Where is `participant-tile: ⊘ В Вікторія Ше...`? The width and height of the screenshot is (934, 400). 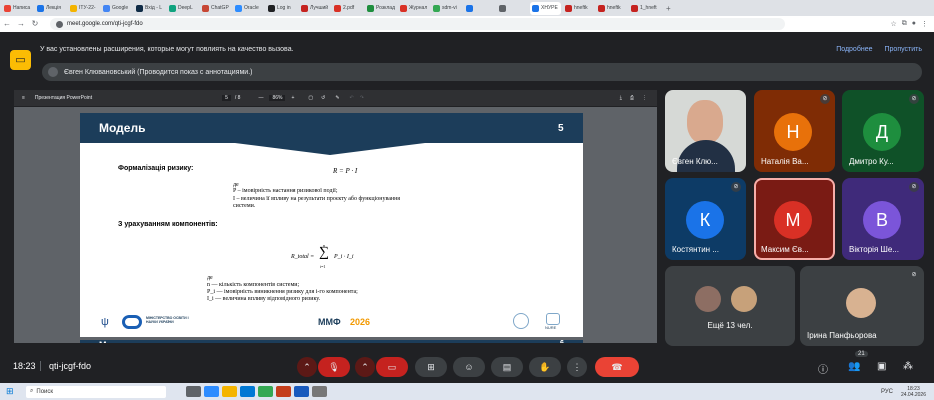 participant-tile: ⊘ В Вікторія Ше... is located at coordinates (883, 219).